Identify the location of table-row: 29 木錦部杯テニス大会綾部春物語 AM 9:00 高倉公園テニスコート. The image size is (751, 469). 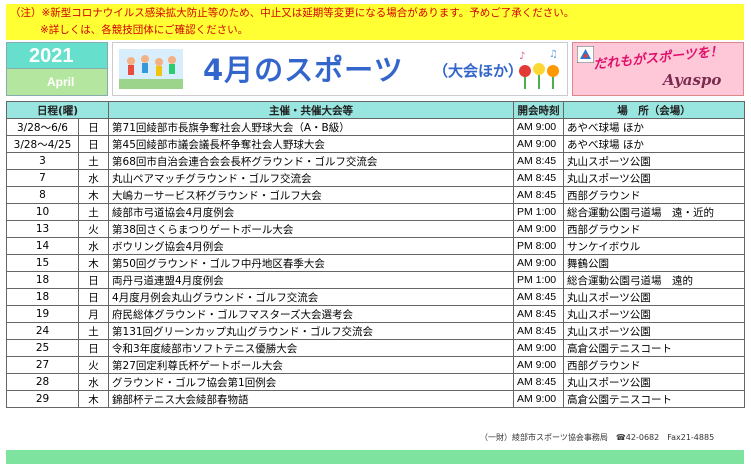
(376, 399).